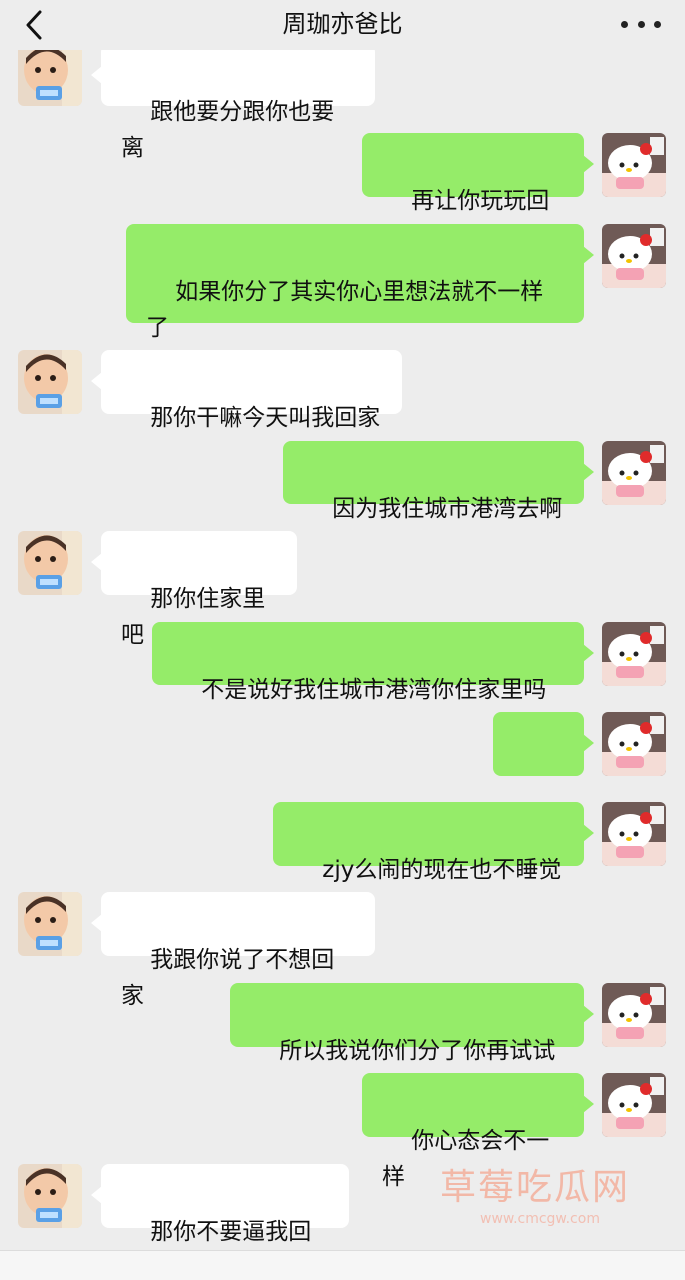  What do you see at coordinates (342, 1265) in the screenshot?
I see `input-toolbar` at bounding box center [342, 1265].